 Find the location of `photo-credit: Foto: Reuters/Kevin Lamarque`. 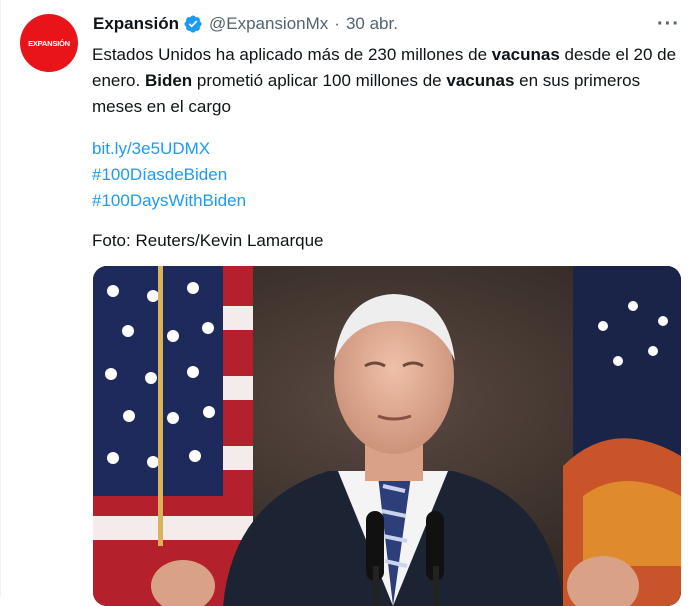

photo-credit: Foto: Reuters/Kevin Lamarque is located at coordinates (208, 240).